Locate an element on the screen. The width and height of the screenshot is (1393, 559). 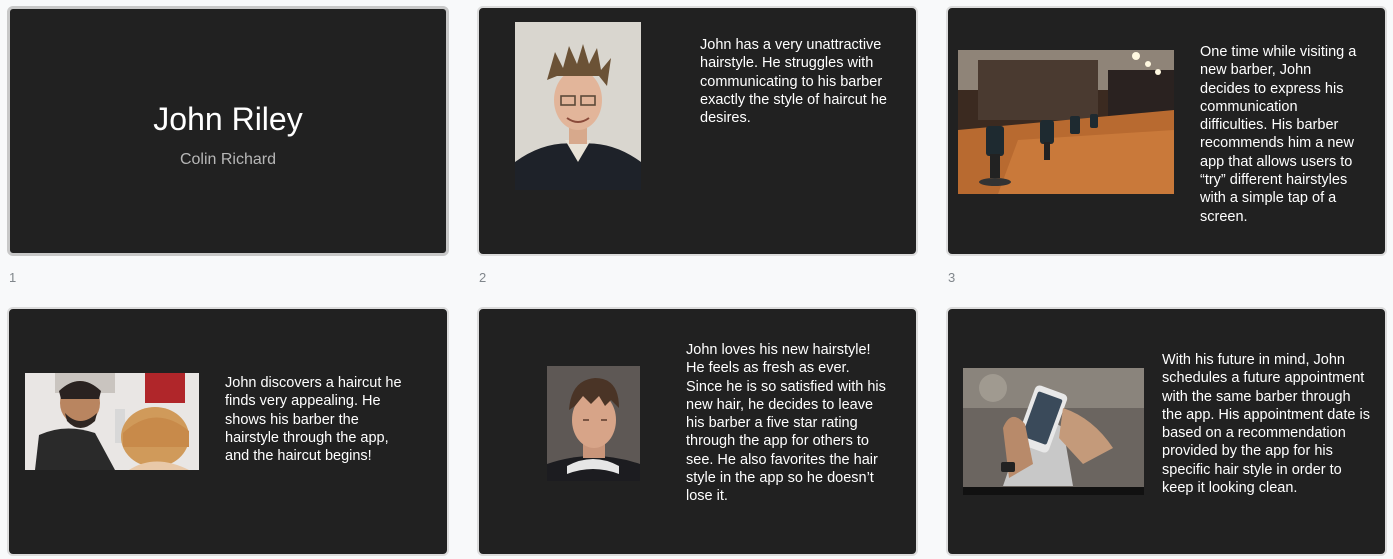
phone-in-hands-photo-icon is located at coordinates (1053, 431).